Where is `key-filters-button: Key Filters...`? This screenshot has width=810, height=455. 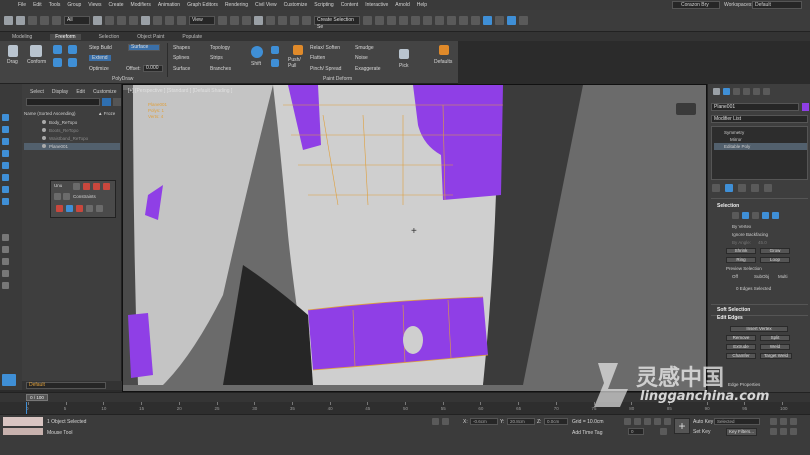 key-filters-button: Key Filters... is located at coordinates (742, 432).